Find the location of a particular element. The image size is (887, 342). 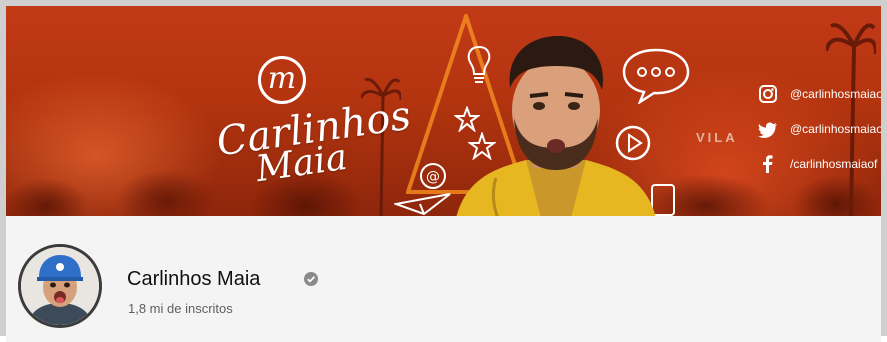

channel-name: Carlinhos Maia is located at coordinates (193, 279).